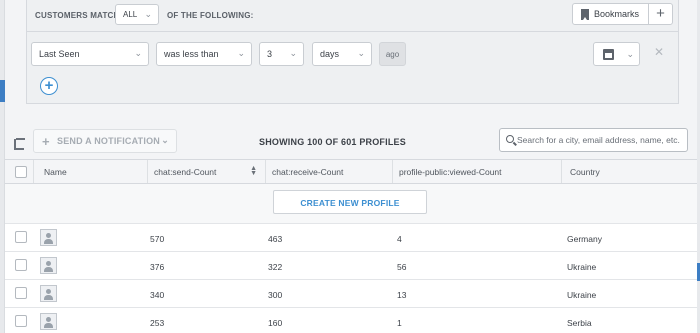 Image resolution: width=700 pixels, height=333 pixels. I want to click on bookmarks-label: Bookmarks, so click(617, 14).